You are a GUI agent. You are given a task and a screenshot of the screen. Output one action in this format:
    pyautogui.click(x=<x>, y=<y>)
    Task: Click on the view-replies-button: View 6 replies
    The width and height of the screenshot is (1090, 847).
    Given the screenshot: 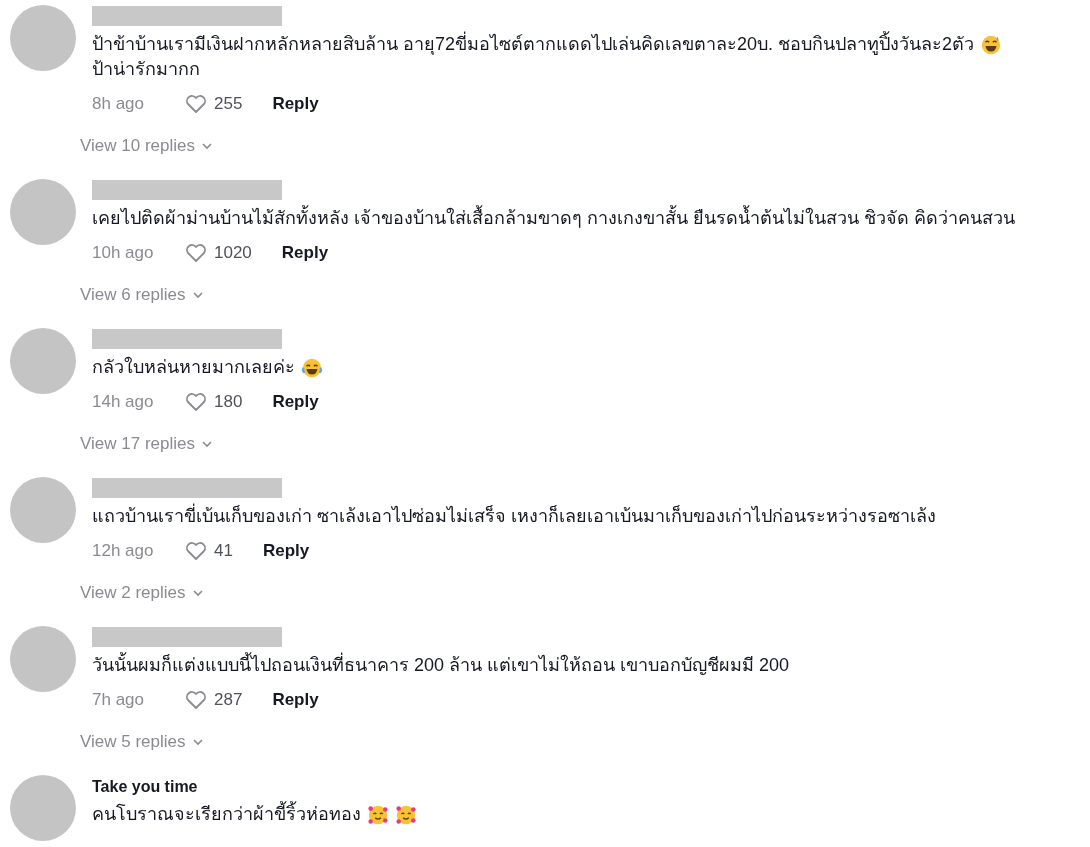 What is the action you would take?
    pyautogui.click(x=142, y=295)
    